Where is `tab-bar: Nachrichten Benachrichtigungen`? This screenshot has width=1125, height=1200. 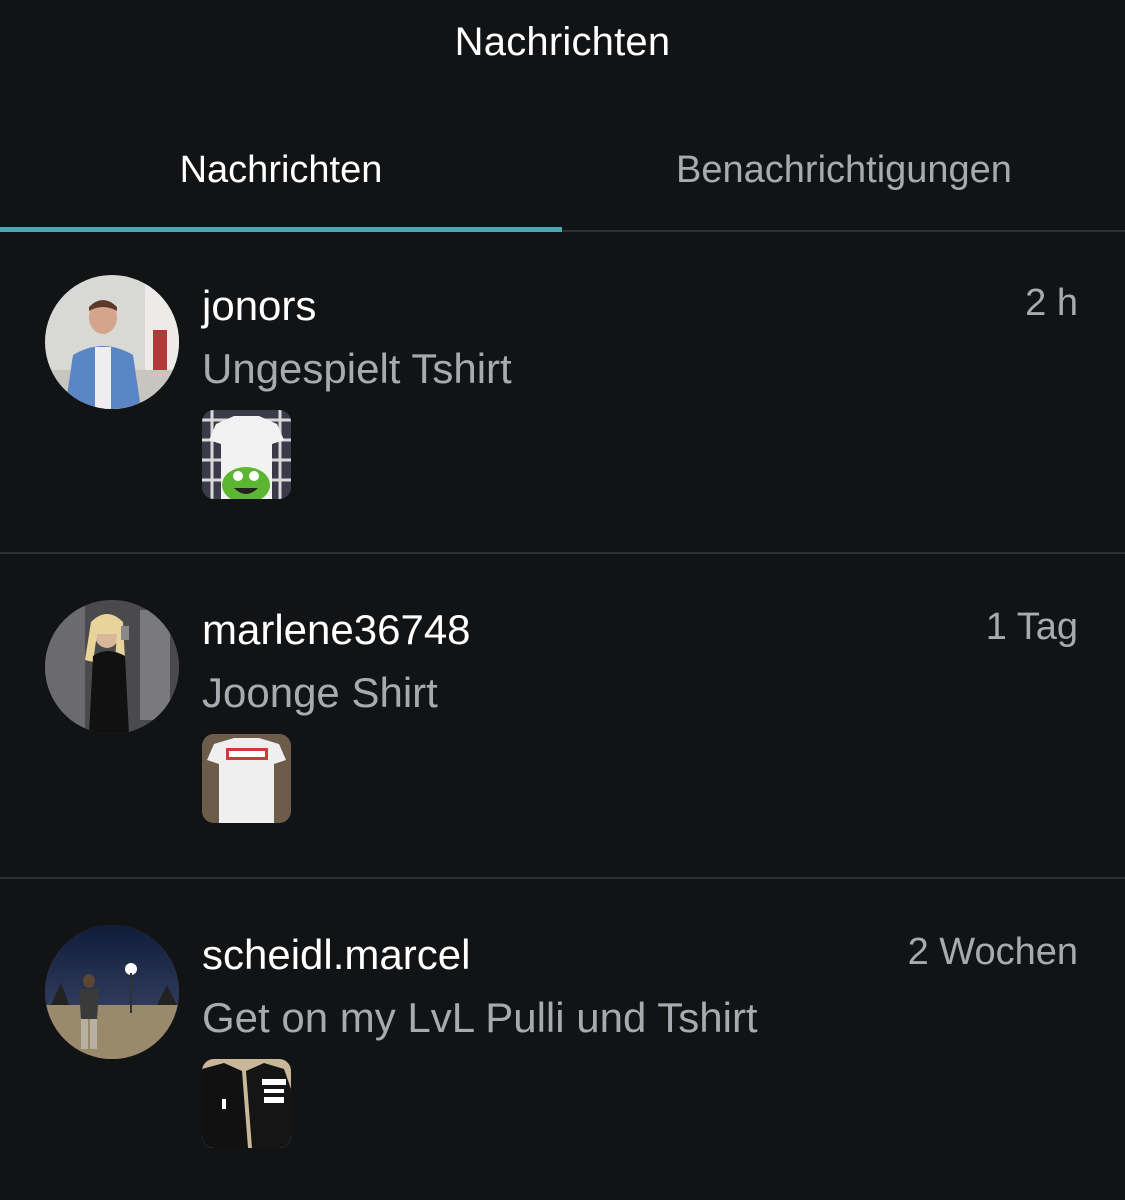
tab-bar: Nachrichten Benachrichtigungen is located at coordinates (562, 181).